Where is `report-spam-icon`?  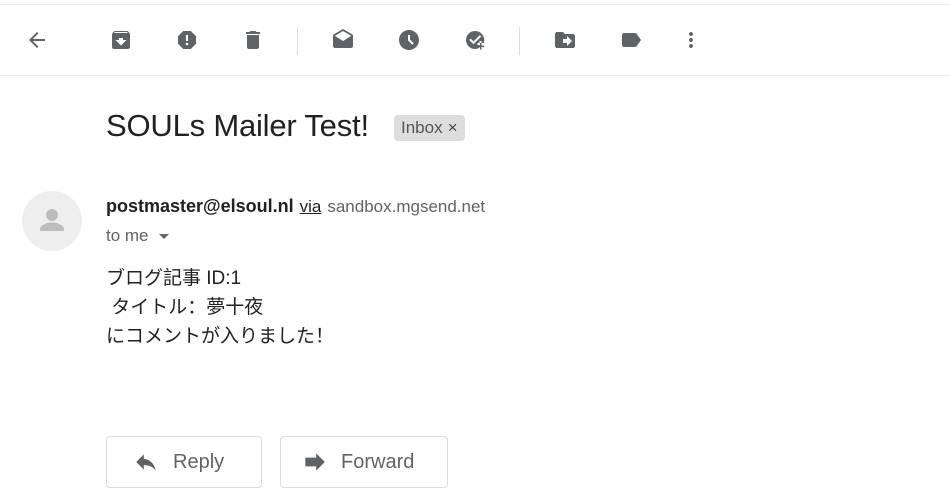
report-spam-icon is located at coordinates (187, 40).